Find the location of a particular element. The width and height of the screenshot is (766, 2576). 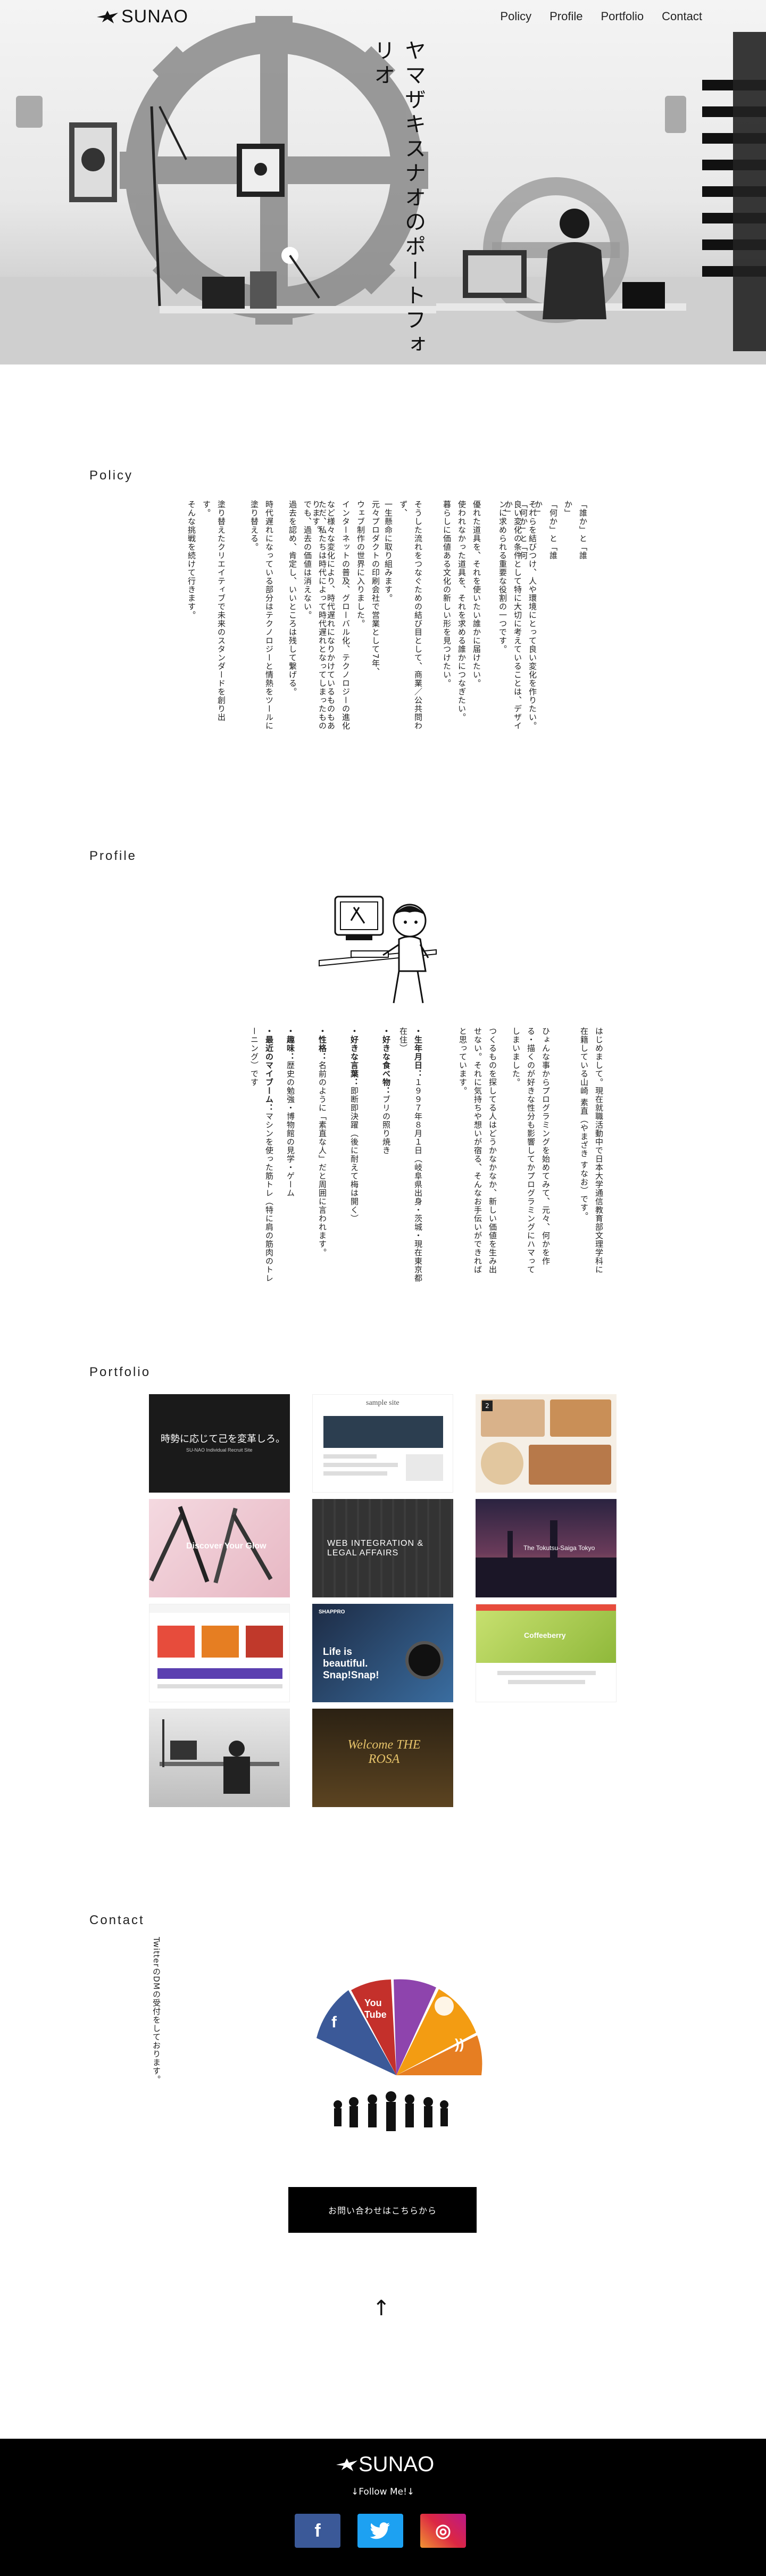

fact-value: 名前のように「素直な人」だと周囲に言われます。 is located at coordinates (322, 1159).